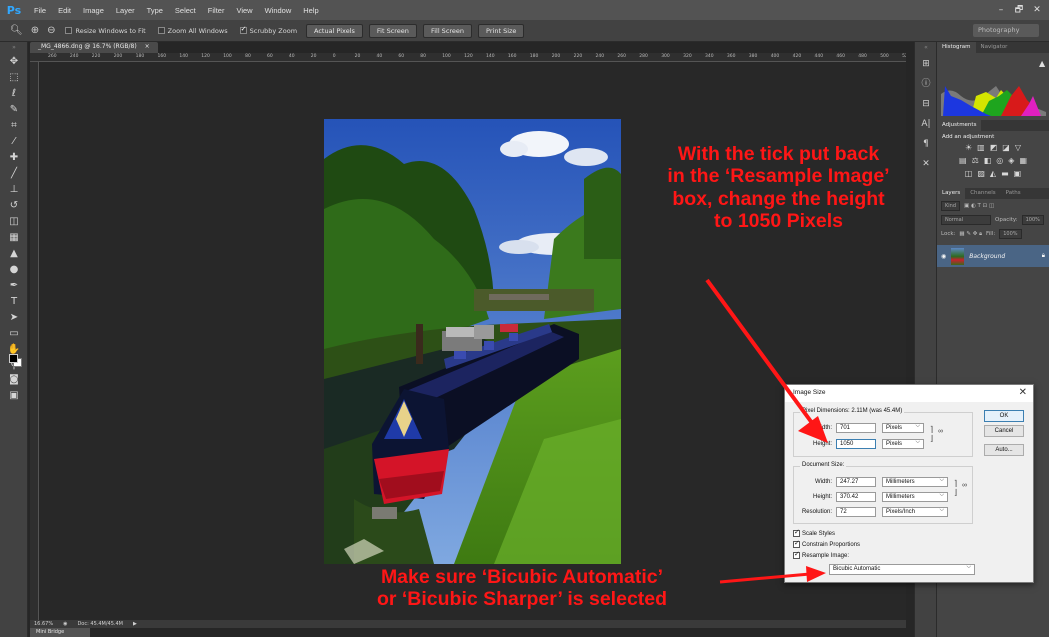 This screenshot has width=1049, height=637. Describe the element at coordinates (1018, 149) in the screenshot. I see `vibrance-icon: ▽` at that location.